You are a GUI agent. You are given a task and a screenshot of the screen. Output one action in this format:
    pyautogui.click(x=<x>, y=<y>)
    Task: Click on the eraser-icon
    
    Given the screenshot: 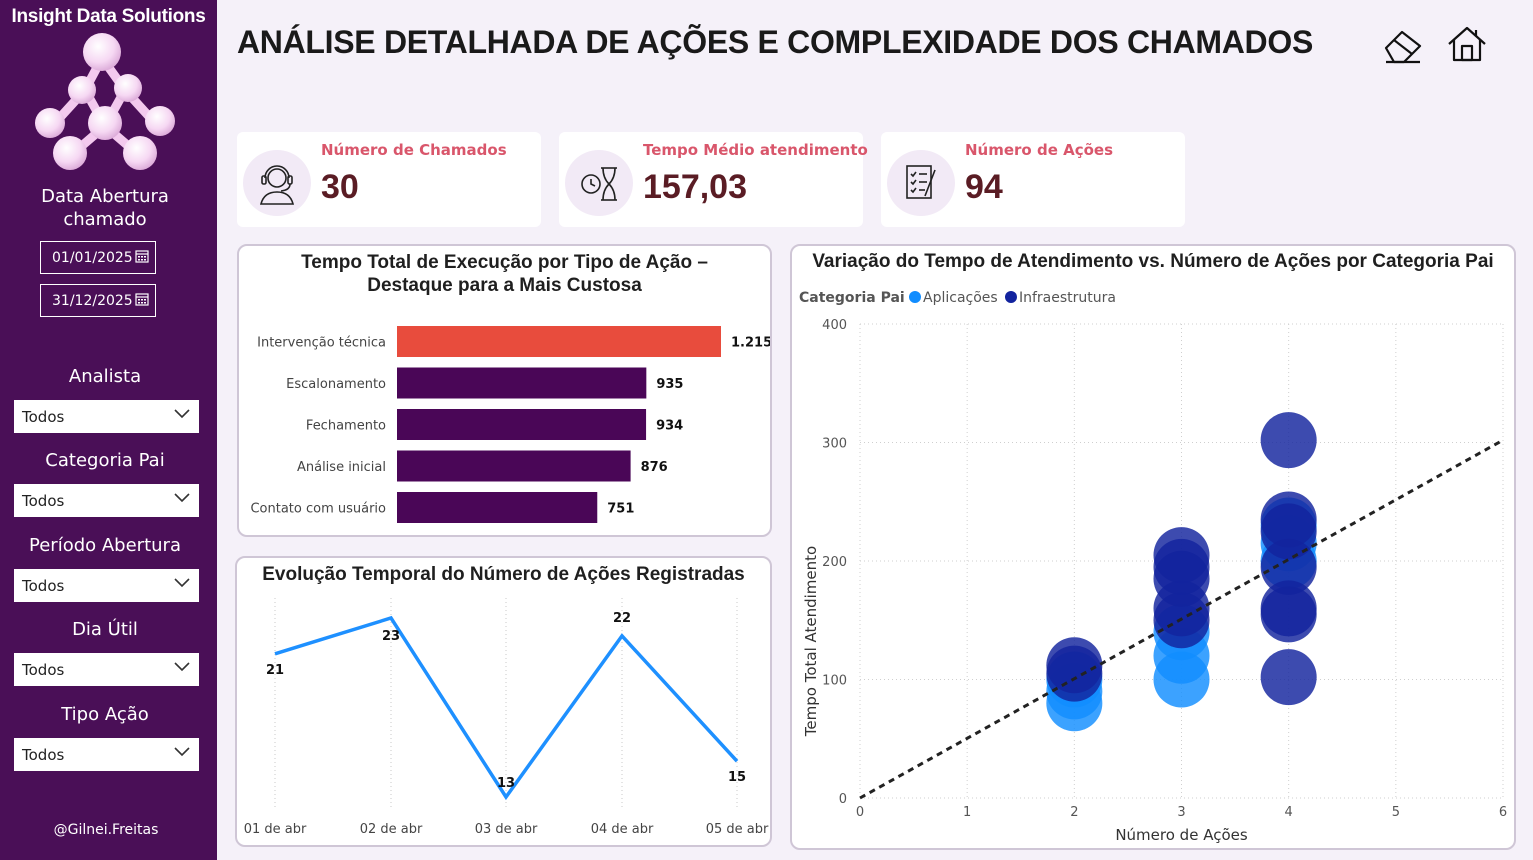 What is the action you would take?
    pyautogui.click(x=1403, y=44)
    